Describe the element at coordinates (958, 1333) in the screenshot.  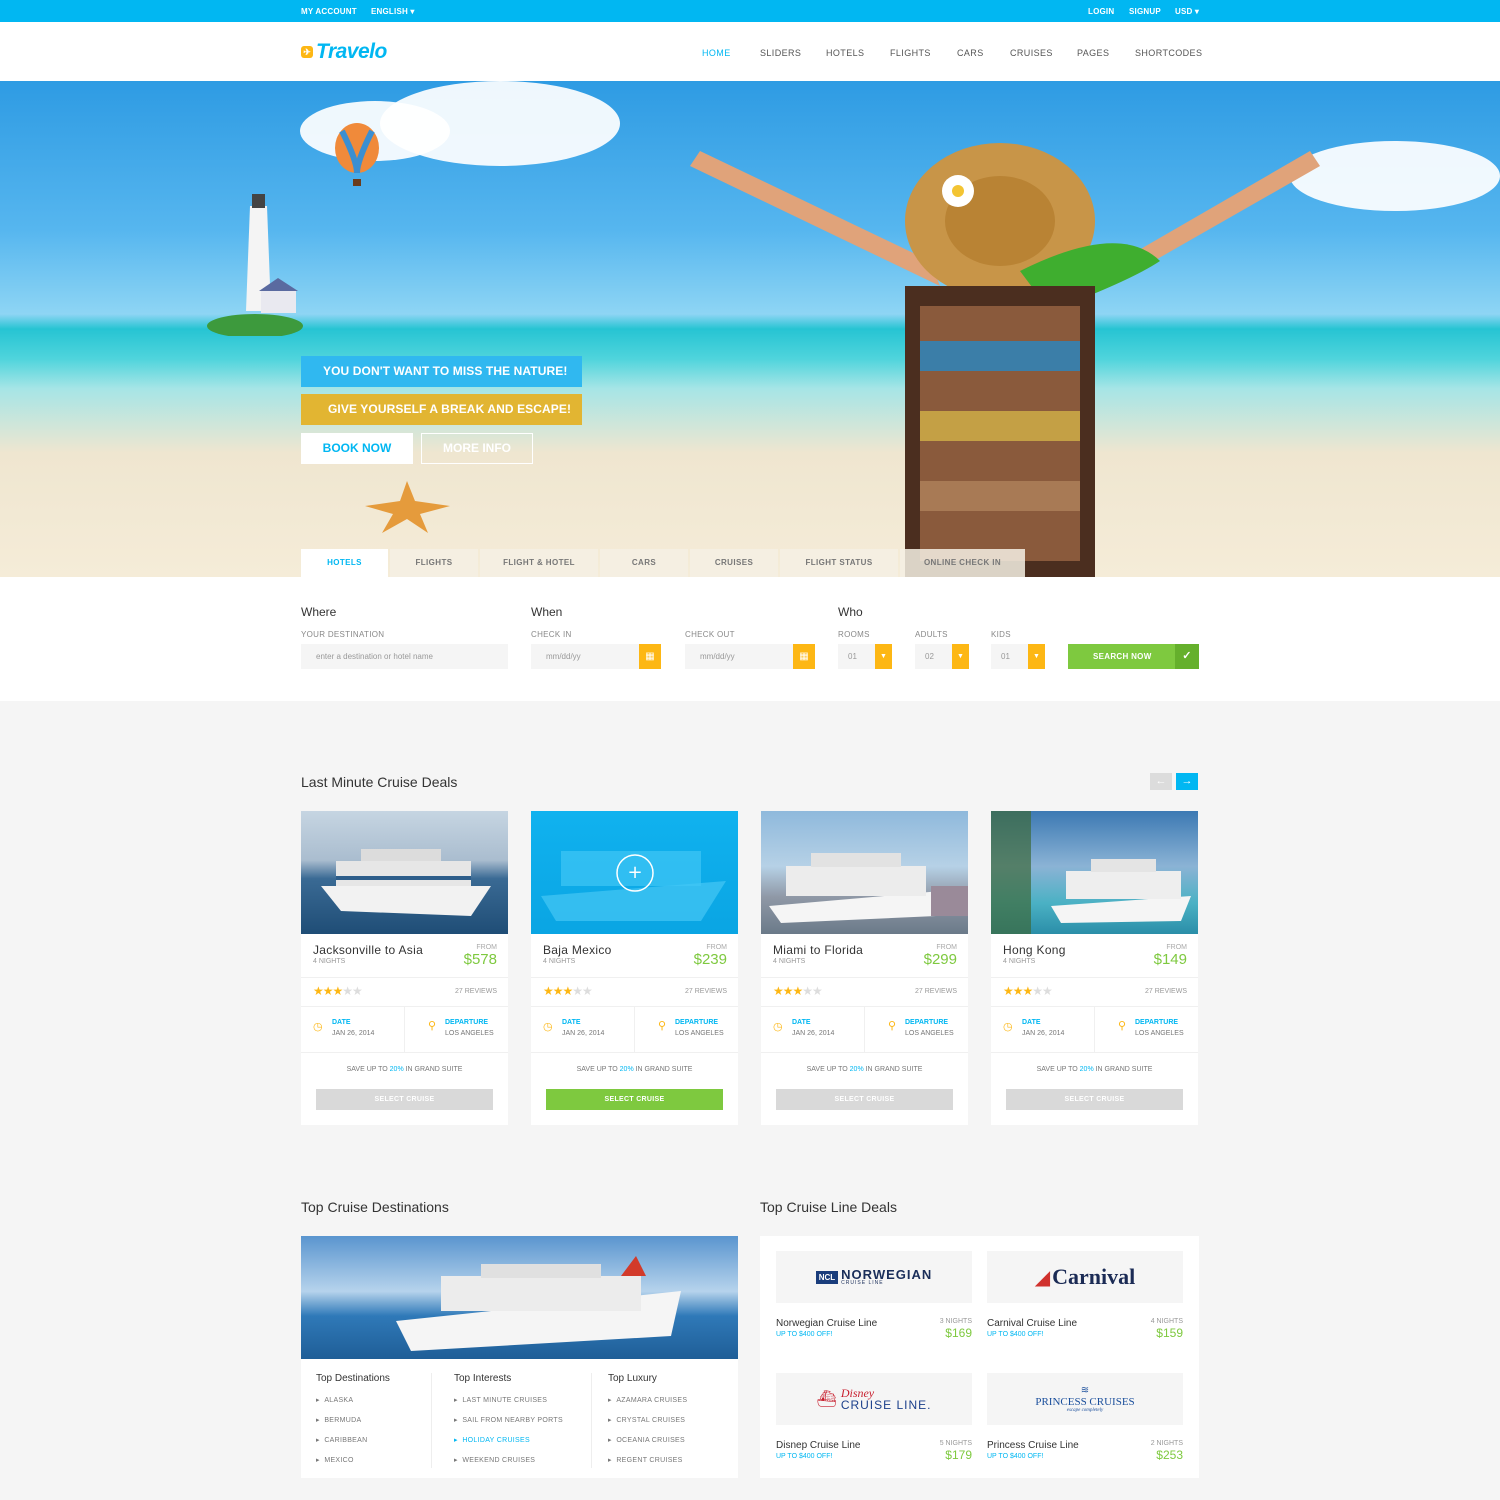
I see `cruise-line-price: $169` at that location.